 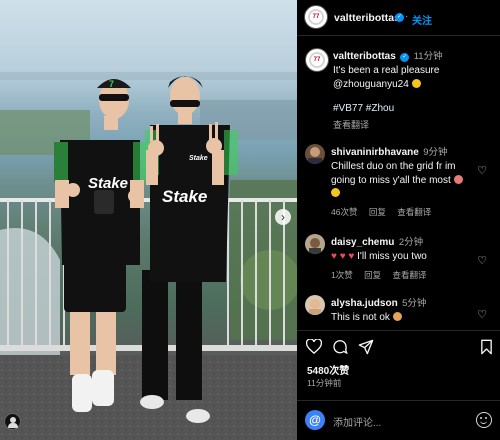 I want to click on threads-logo-icon: @, so click(x=315, y=420).